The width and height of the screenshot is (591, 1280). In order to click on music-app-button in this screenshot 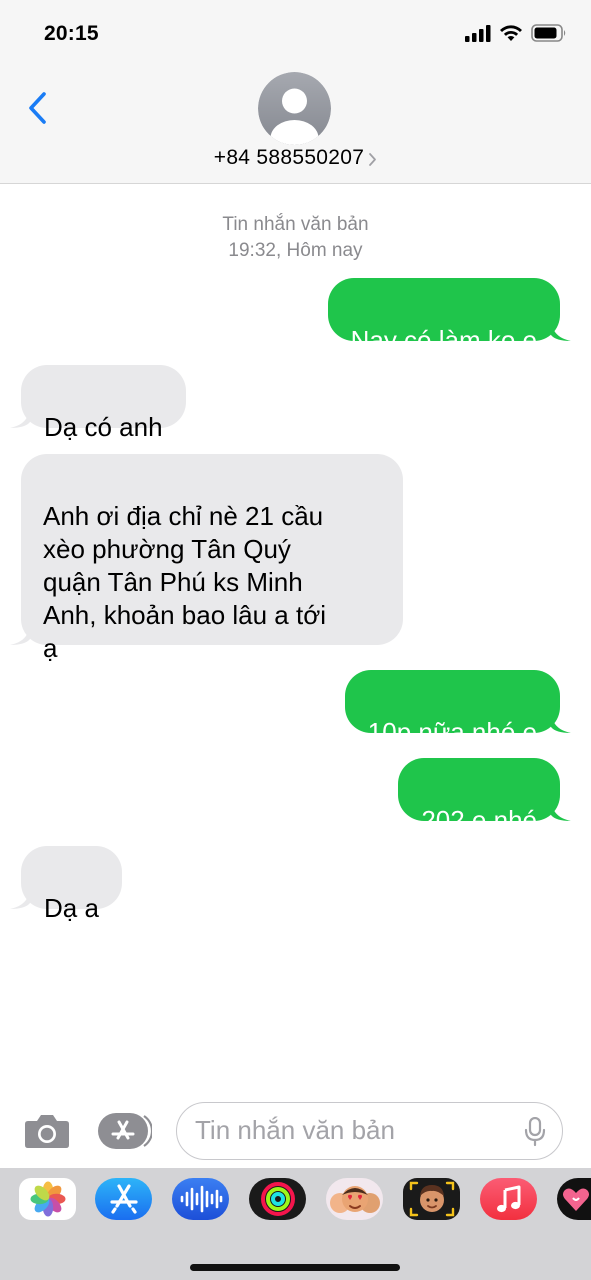, I will do `click(508, 1199)`.